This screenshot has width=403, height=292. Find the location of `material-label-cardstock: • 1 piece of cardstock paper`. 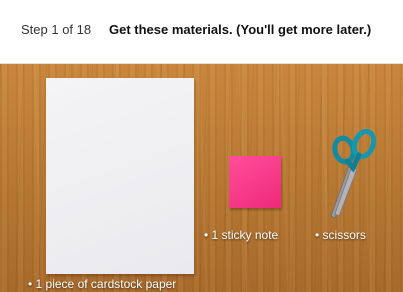

material-label-cardstock: • 1 piece of cardstock paper is located at coordinates (102, 284).